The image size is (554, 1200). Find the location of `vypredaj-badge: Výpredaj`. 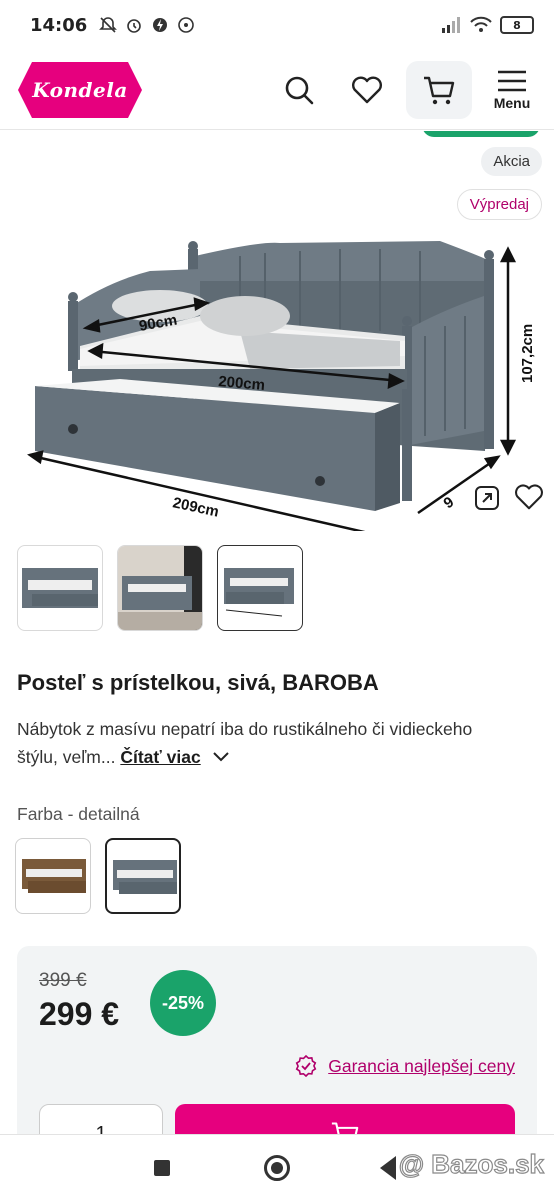

vypredaj-badge: Výpredaj is located at coordinates (499, 204).